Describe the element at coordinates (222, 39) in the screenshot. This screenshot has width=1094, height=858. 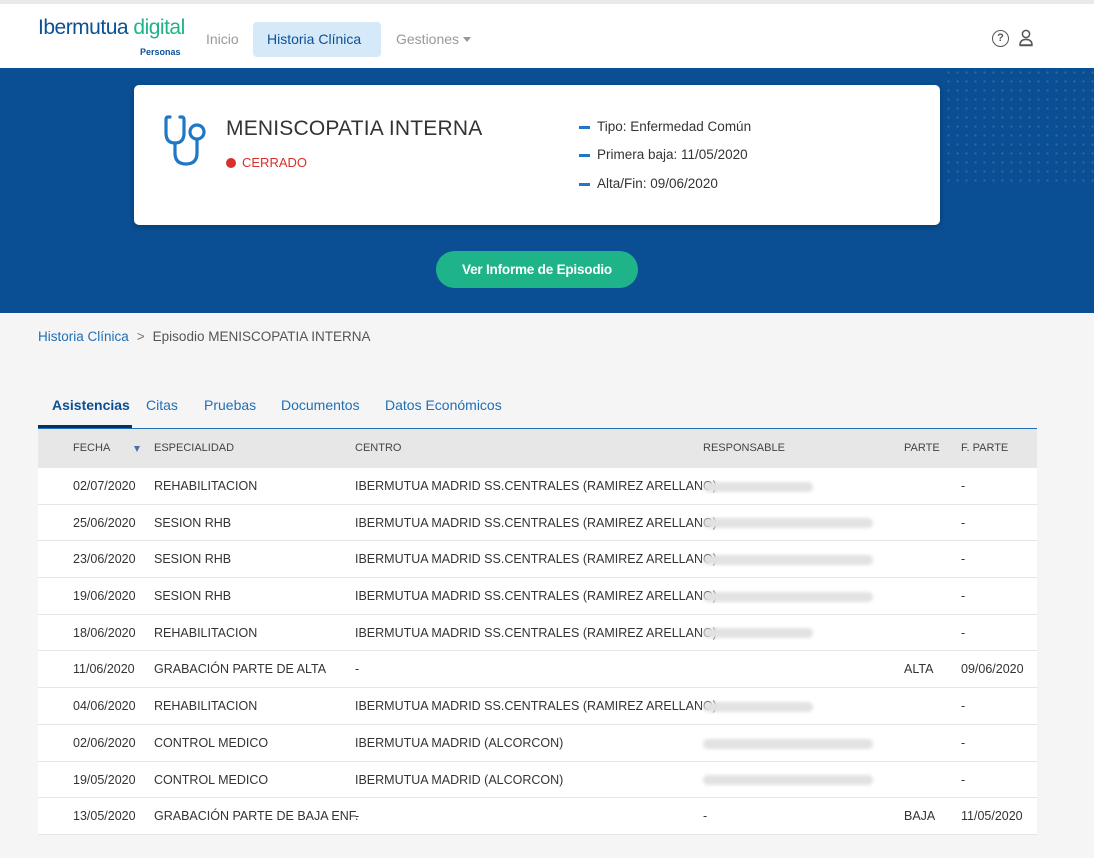
I see `nav-inicio: Inicio` at that location.